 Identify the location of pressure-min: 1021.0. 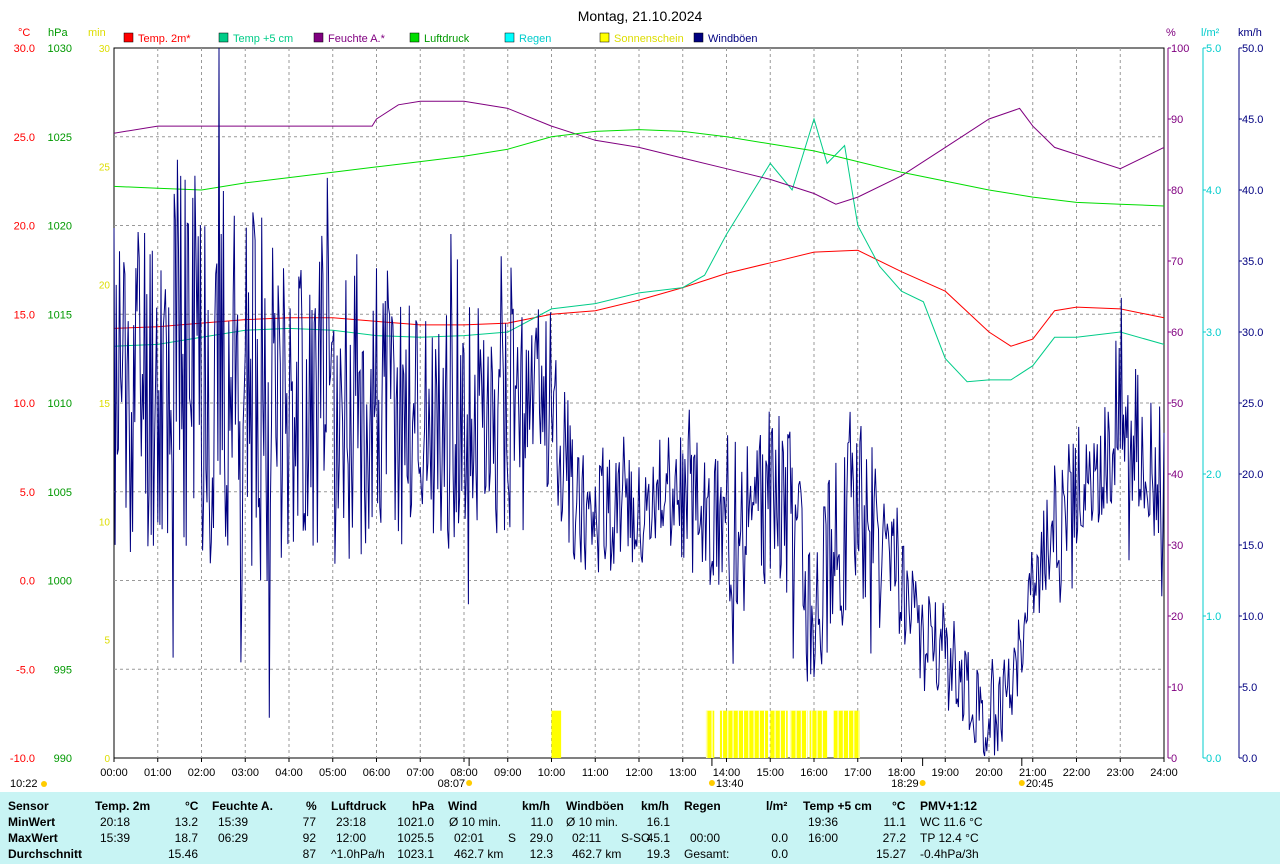
(415, 822).